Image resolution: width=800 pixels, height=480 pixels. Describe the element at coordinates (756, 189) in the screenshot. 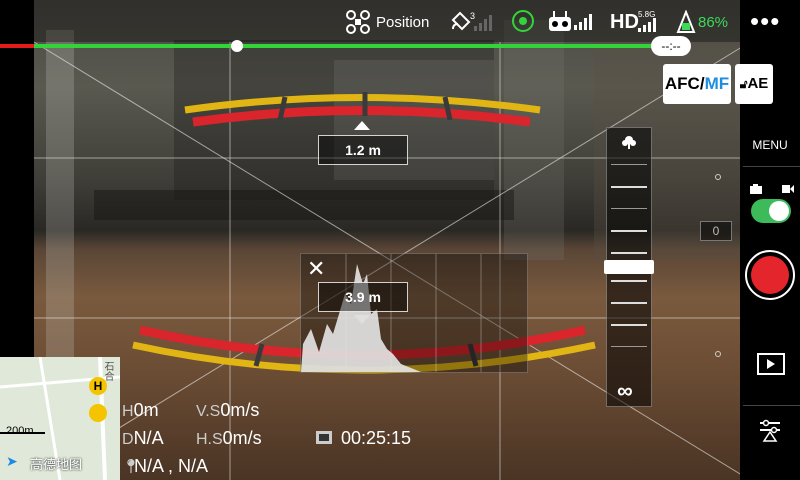

I see `camera-icon` at that location.